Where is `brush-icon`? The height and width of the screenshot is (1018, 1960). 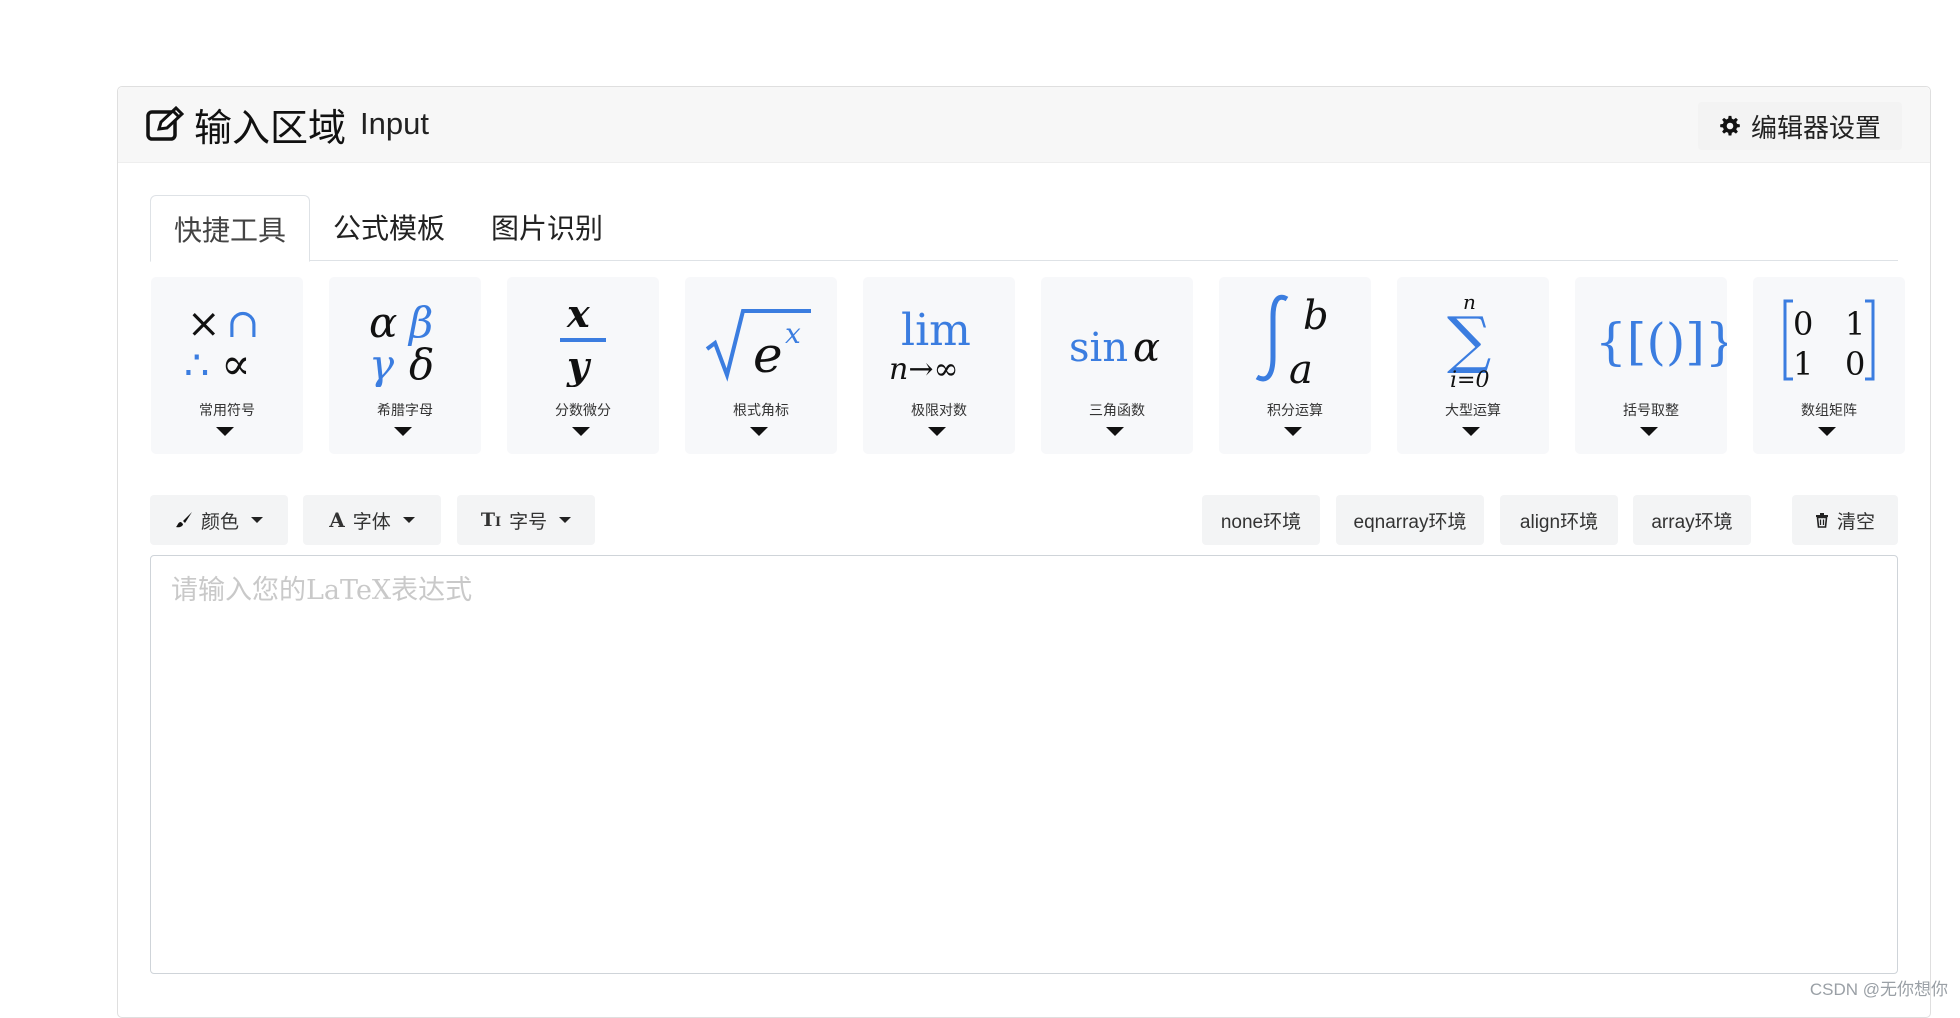
brush-icon is located at coordinates (183, 520).